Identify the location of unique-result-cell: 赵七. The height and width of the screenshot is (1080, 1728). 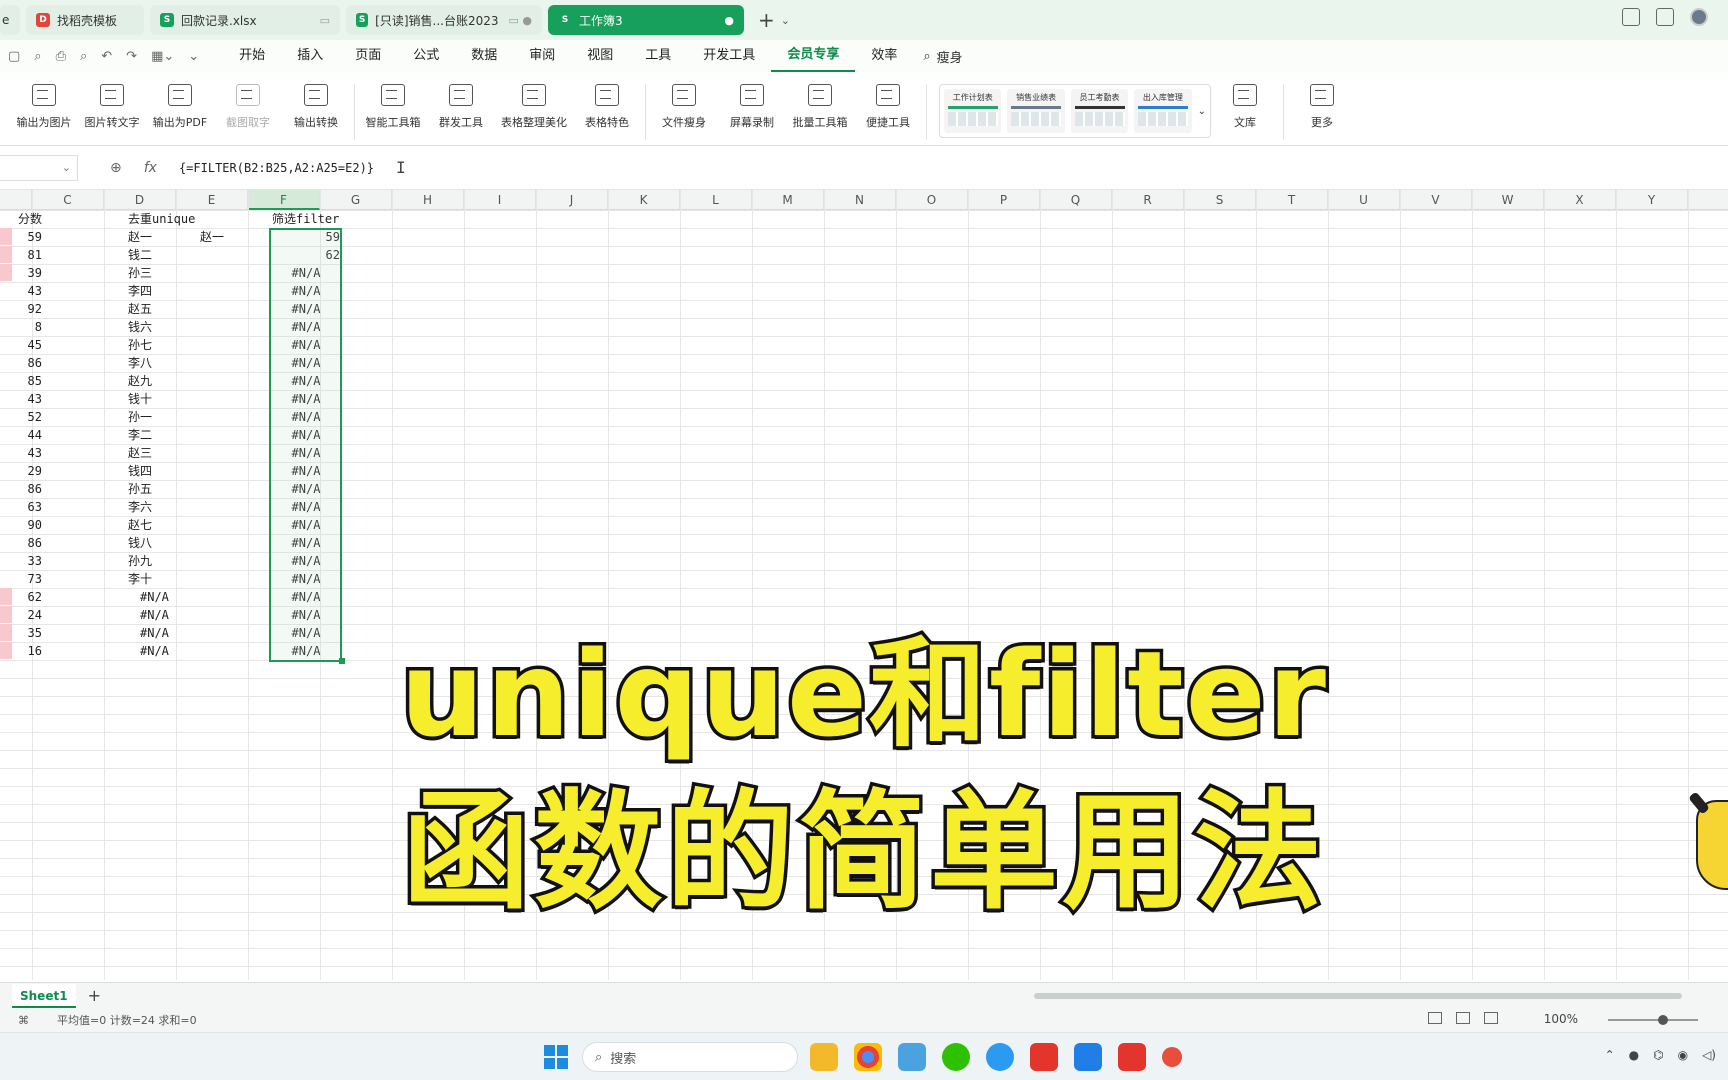
(163, 525).